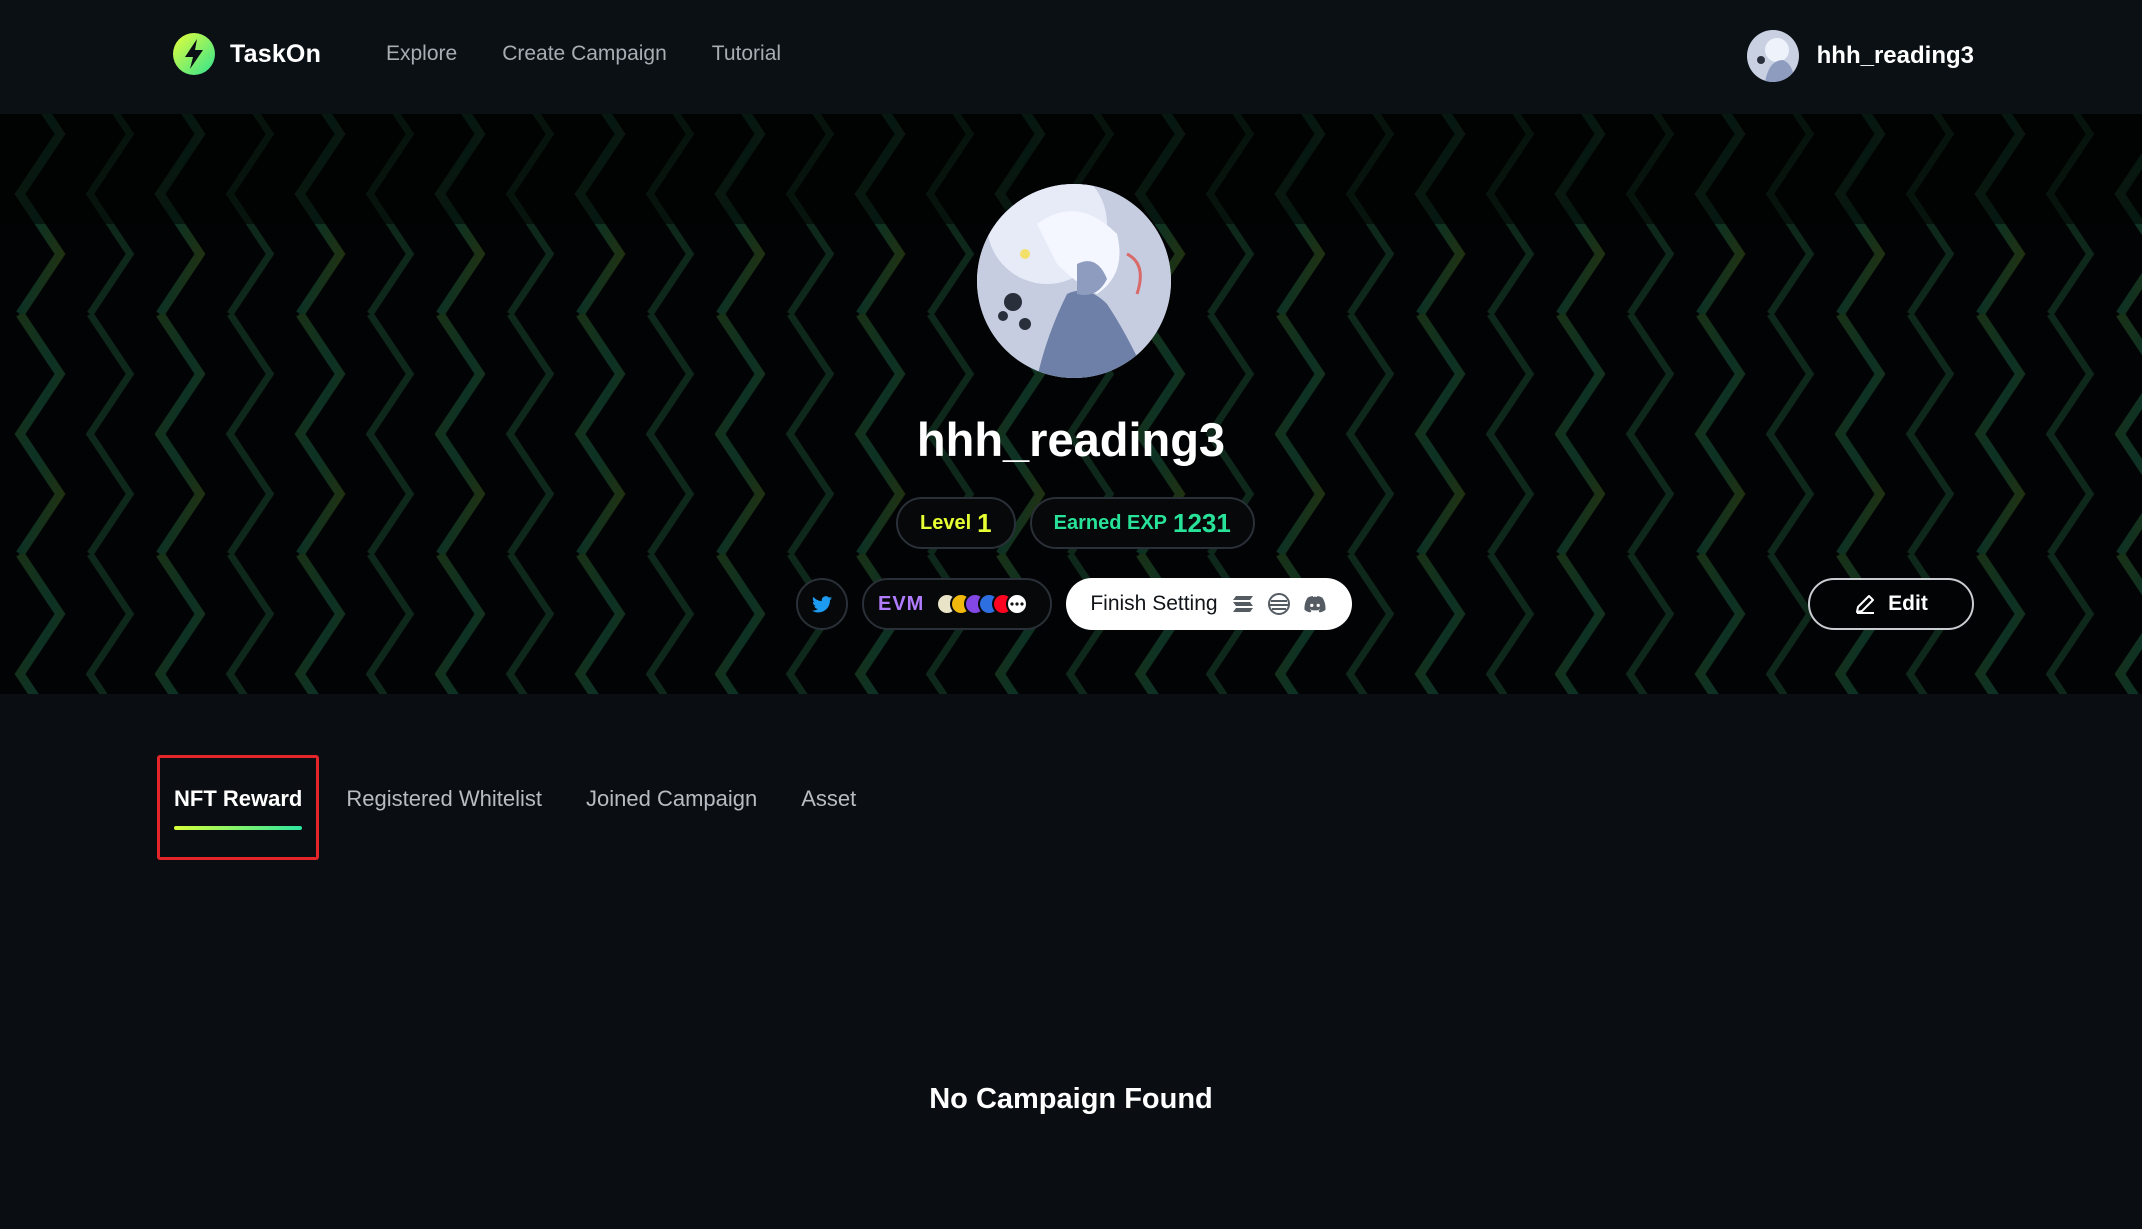  I want to click on level-value: 1, so click(984, 522).